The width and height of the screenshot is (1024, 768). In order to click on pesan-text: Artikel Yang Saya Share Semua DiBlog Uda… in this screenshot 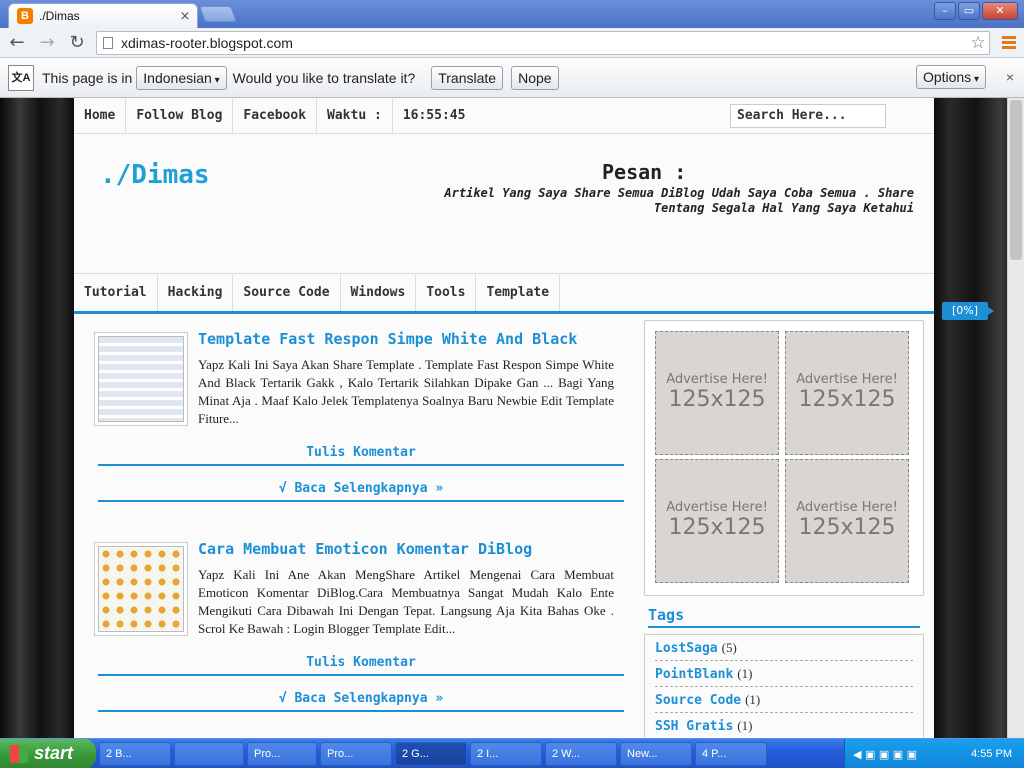, I will do `click(679, 200)`.